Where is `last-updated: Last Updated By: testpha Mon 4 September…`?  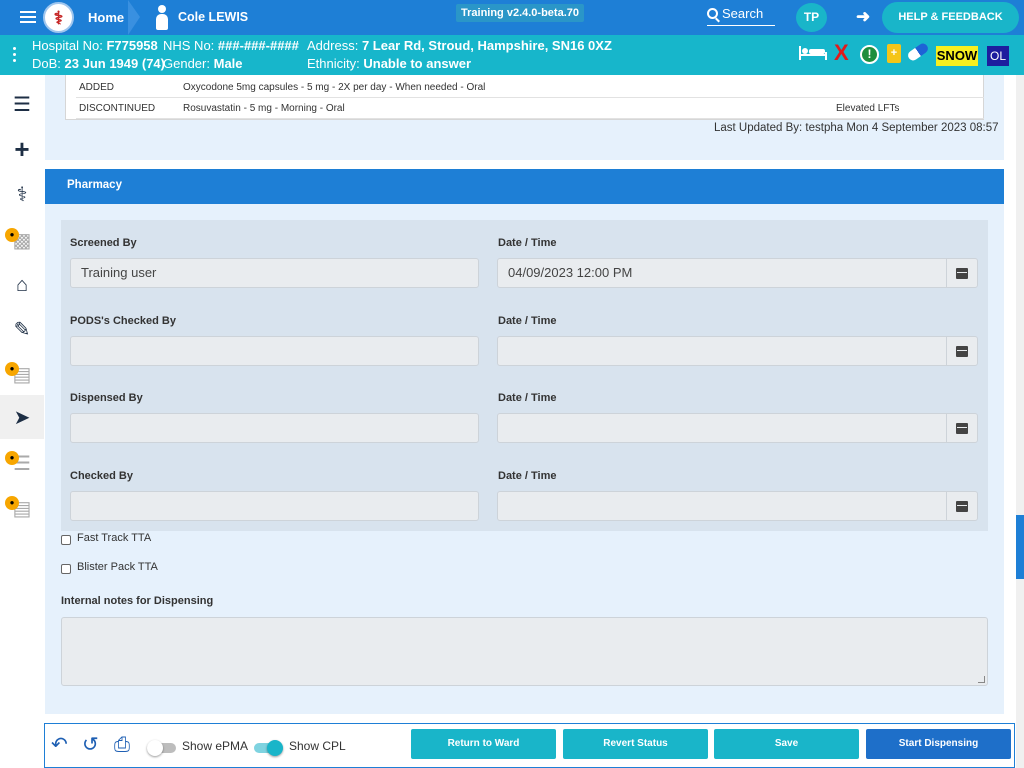
last-updated: Last Updated By: testpha Mon 4 September… is located at coordinates (856, 128).